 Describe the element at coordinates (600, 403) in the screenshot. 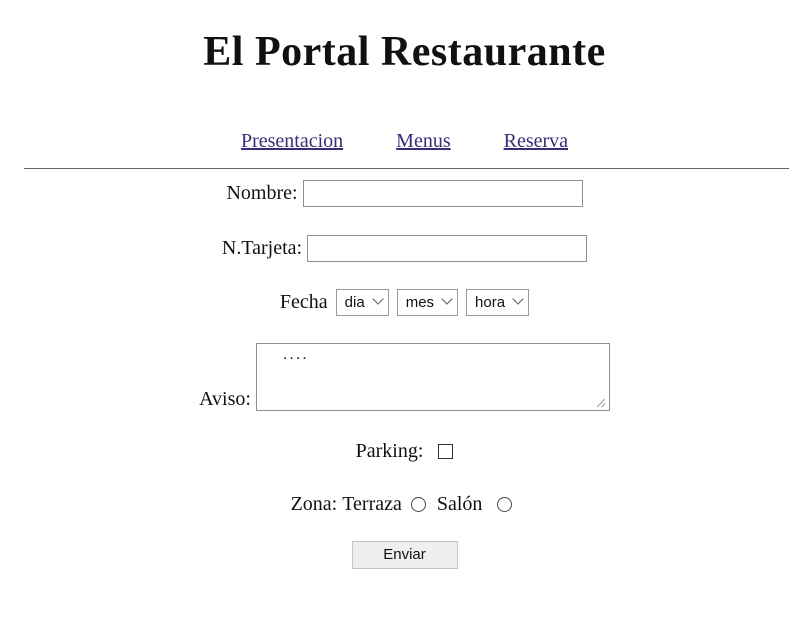

I see `resize-grip-icon` at that location.